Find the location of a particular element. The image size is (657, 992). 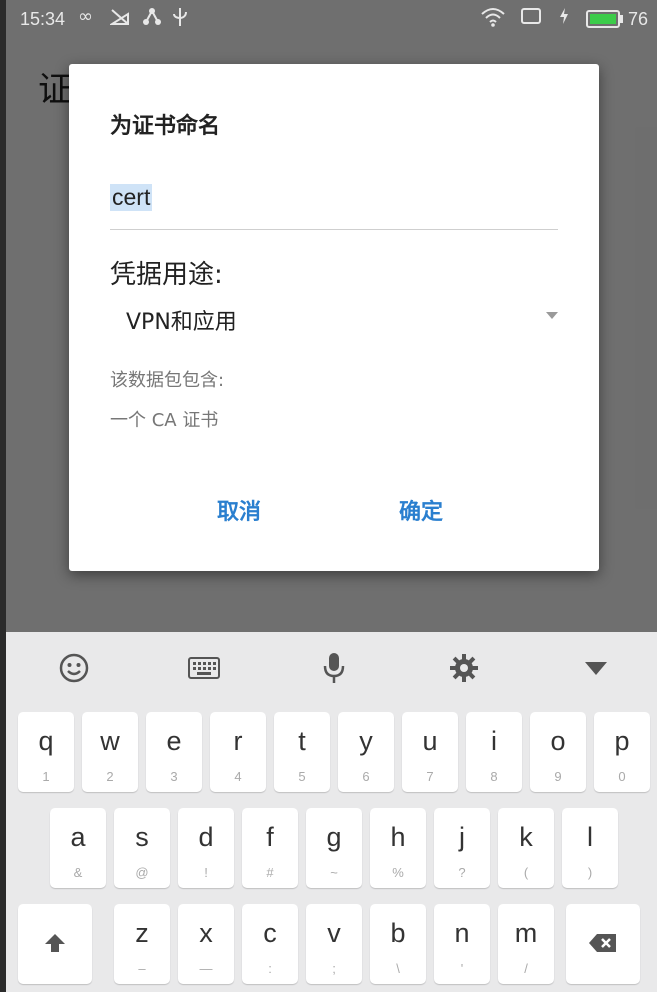

credential-usage-select: VPN和应用 is located at coordinates (334, 322).